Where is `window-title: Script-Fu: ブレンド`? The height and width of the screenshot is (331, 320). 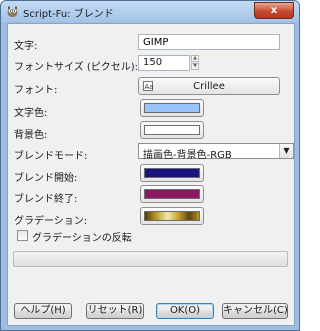 window-title: Script-Fu: ブレンド is located at coordinates (68, 14).